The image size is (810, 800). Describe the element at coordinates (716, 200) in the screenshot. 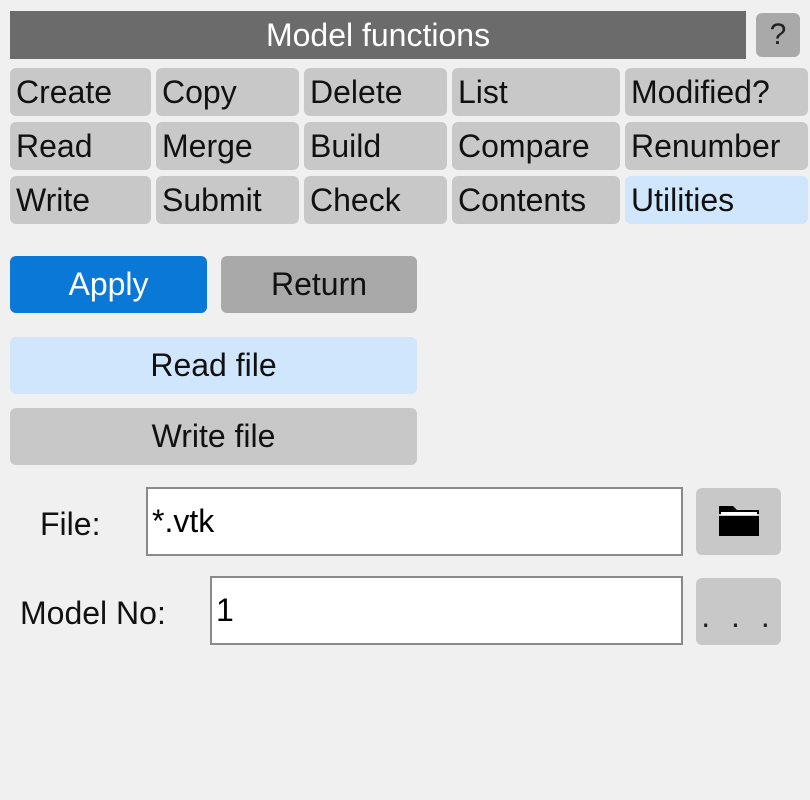

I see `function-button-utilities: Utilities` at that location.